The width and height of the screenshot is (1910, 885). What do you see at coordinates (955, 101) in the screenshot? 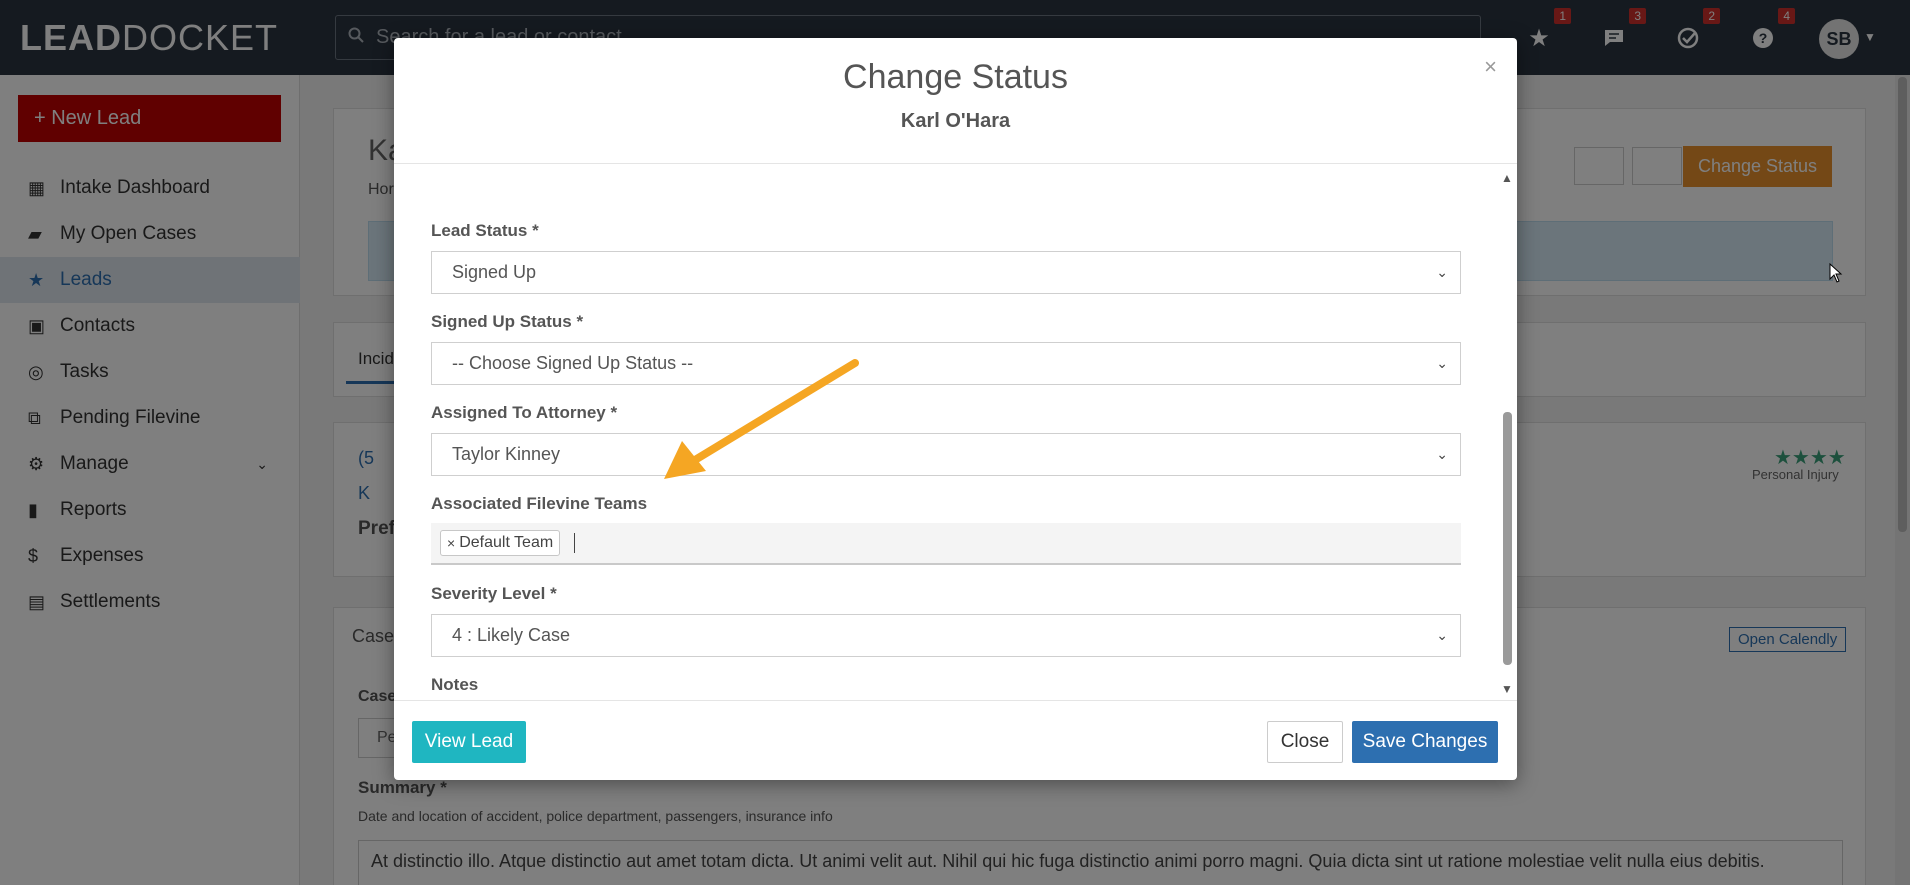
I see `modal-header: Change Status Karl O'Hara ×` at bounding box center [955, 101].